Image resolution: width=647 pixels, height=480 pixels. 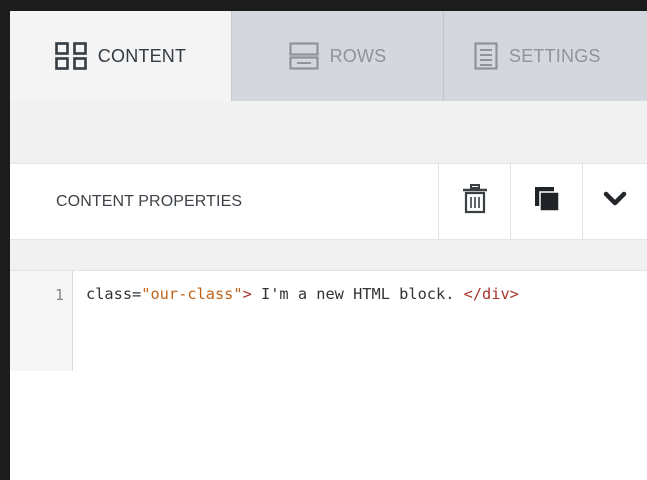 I want to click on tab-rows-label: ROWS, so click(x=358, y=55).